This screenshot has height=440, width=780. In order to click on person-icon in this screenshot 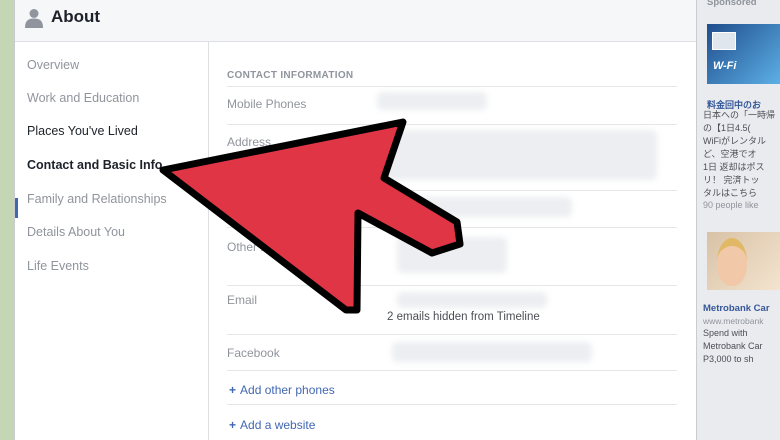, I will do `click(34, 18)`.